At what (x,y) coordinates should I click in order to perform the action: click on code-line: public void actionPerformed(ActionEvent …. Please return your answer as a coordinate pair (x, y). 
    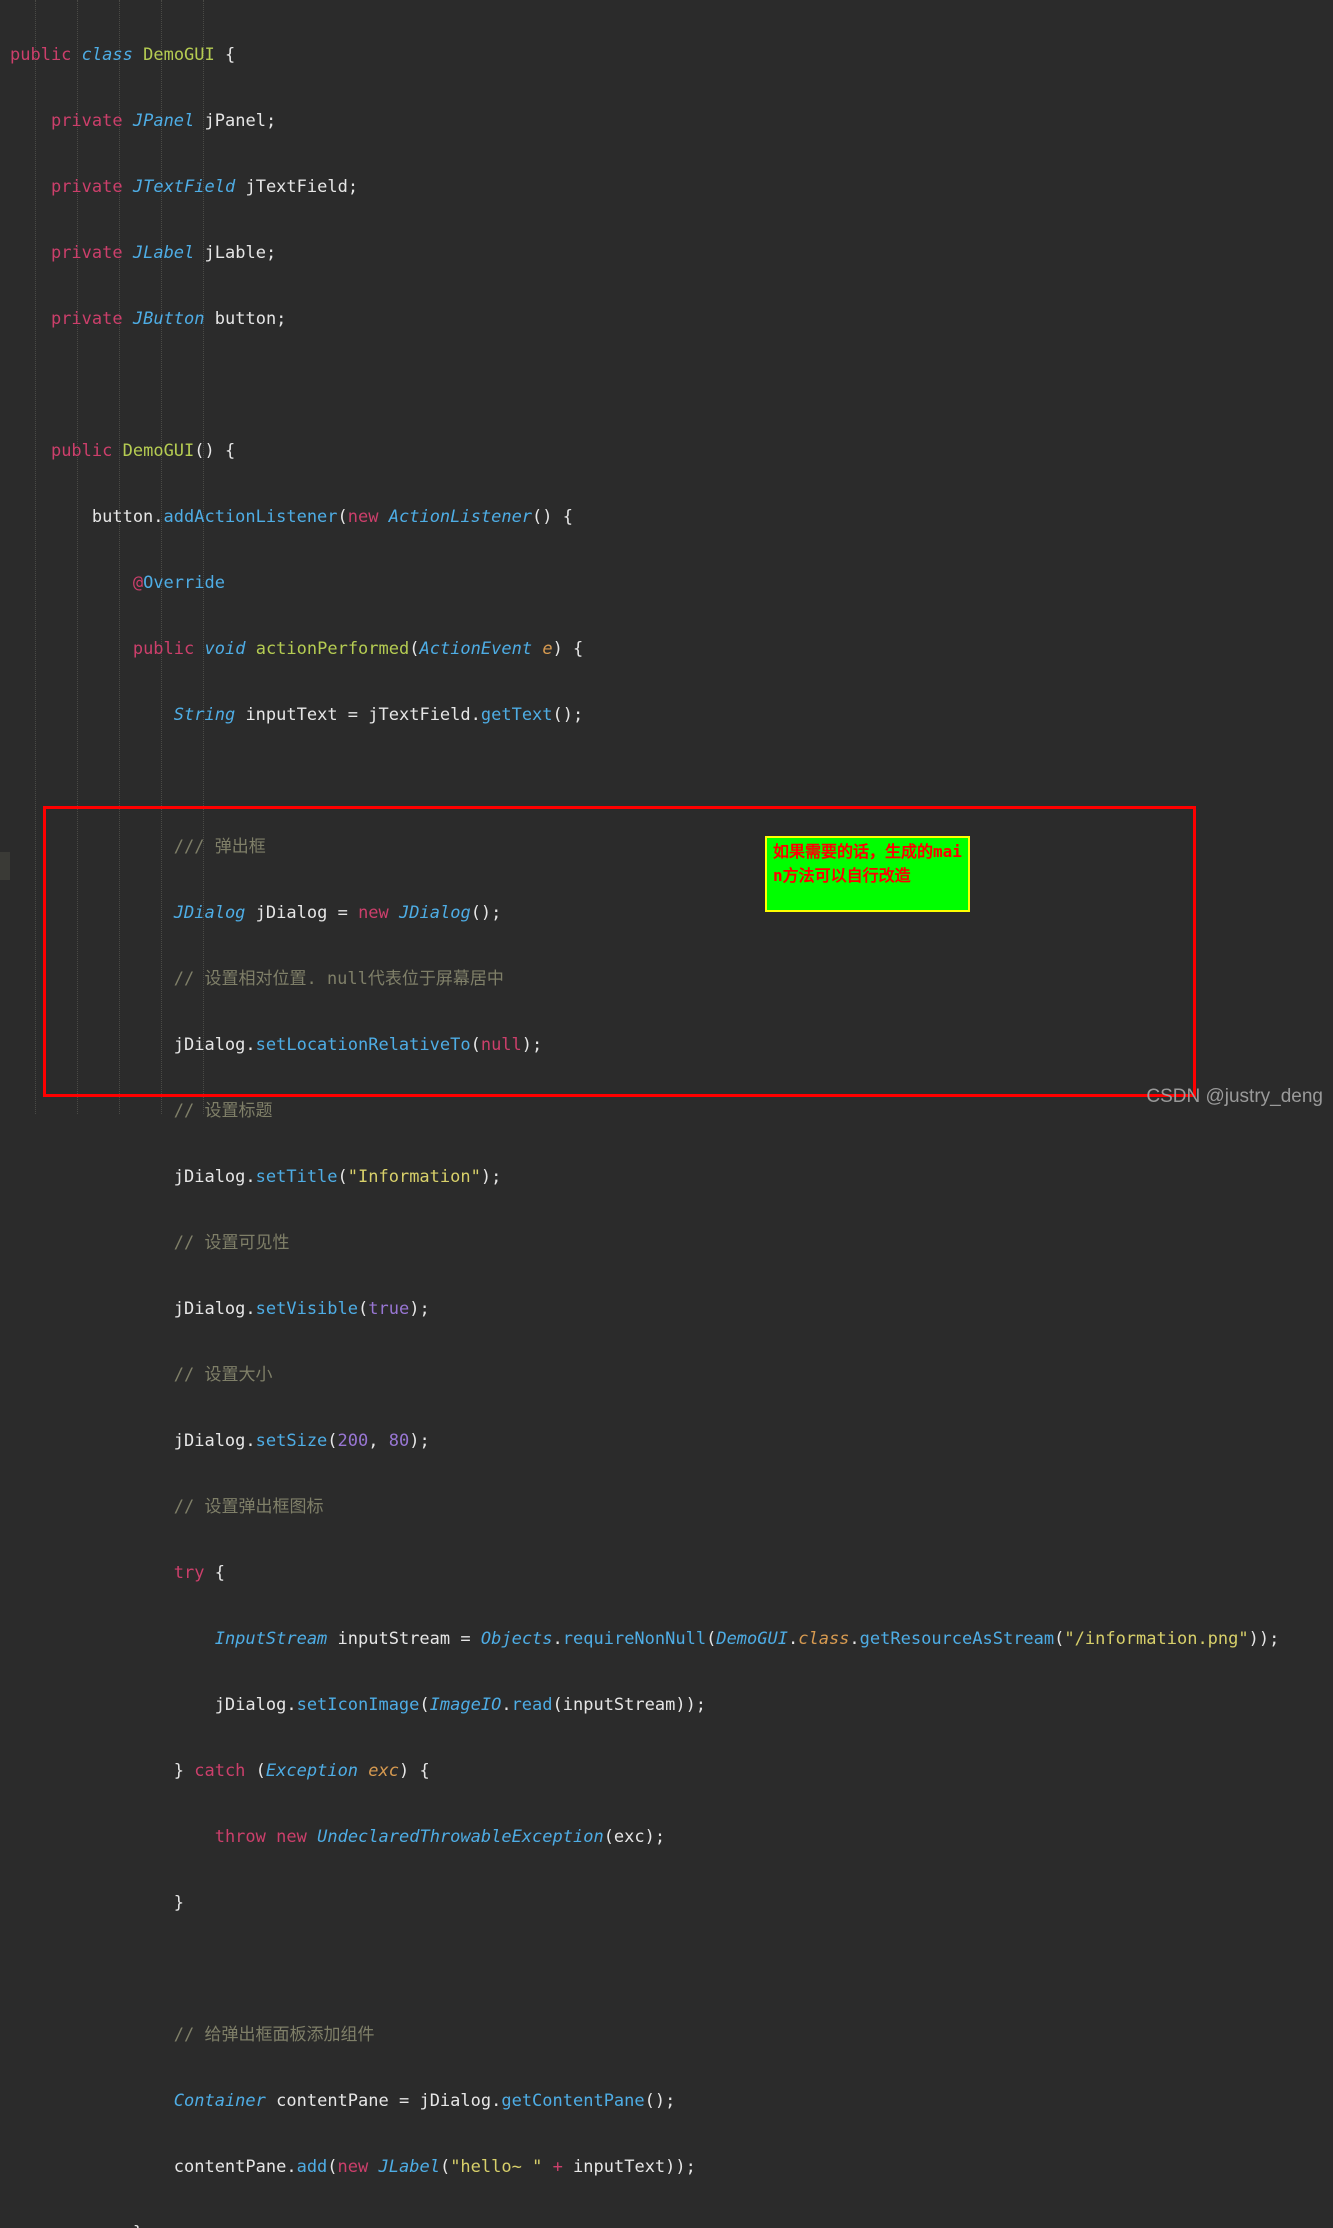
    Looking at the image, I should click on (666, 649).